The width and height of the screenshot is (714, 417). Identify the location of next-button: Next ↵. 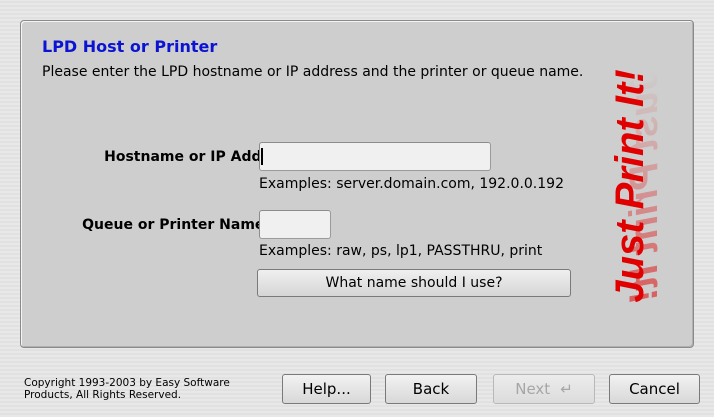
(544, 389).